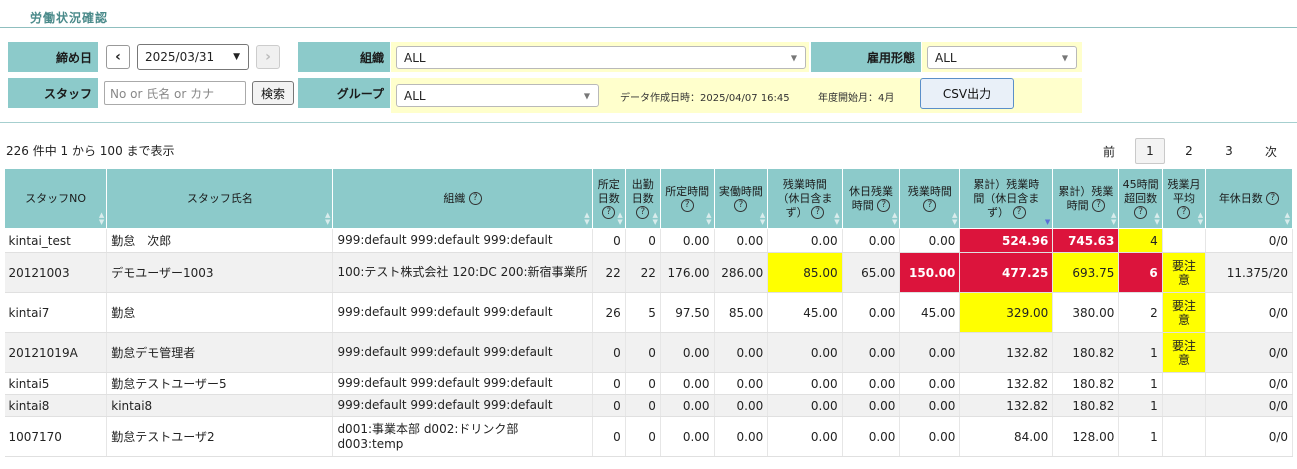  What do you see at coordinates (1229, 151) in the screenshot?
I see `pager-page-3: 3` at bounding box center [1229, 151].